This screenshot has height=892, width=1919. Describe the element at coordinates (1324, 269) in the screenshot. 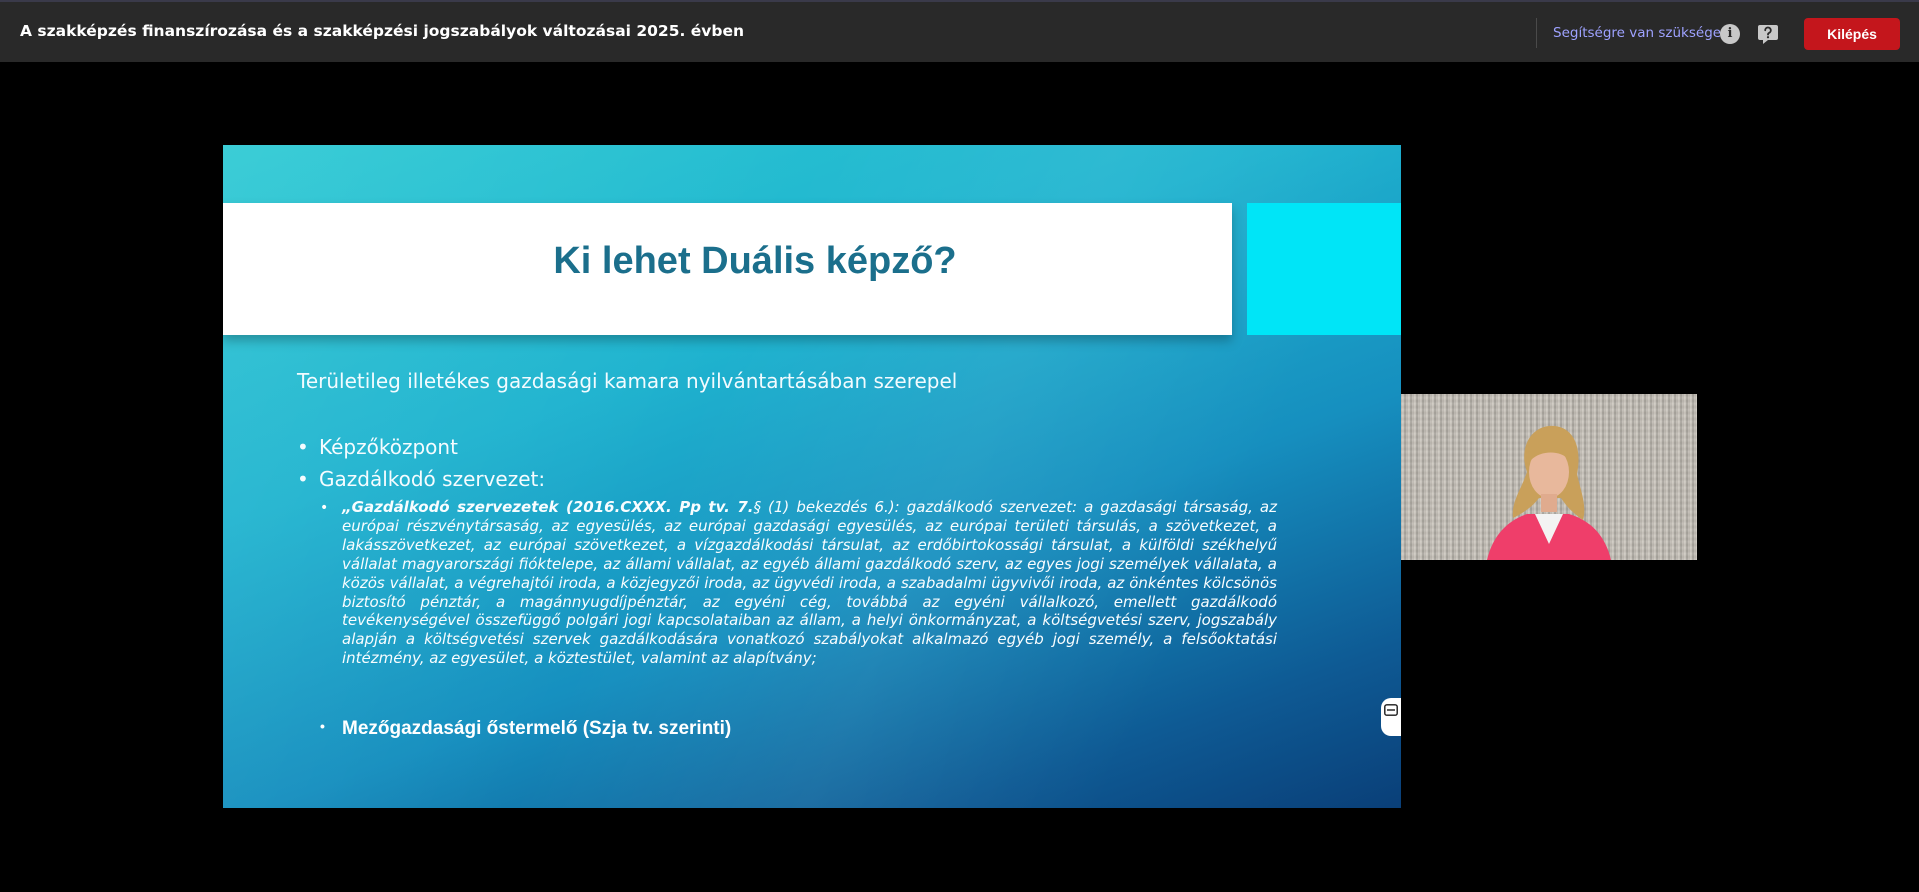

I see `slide-title-accent` at that location.